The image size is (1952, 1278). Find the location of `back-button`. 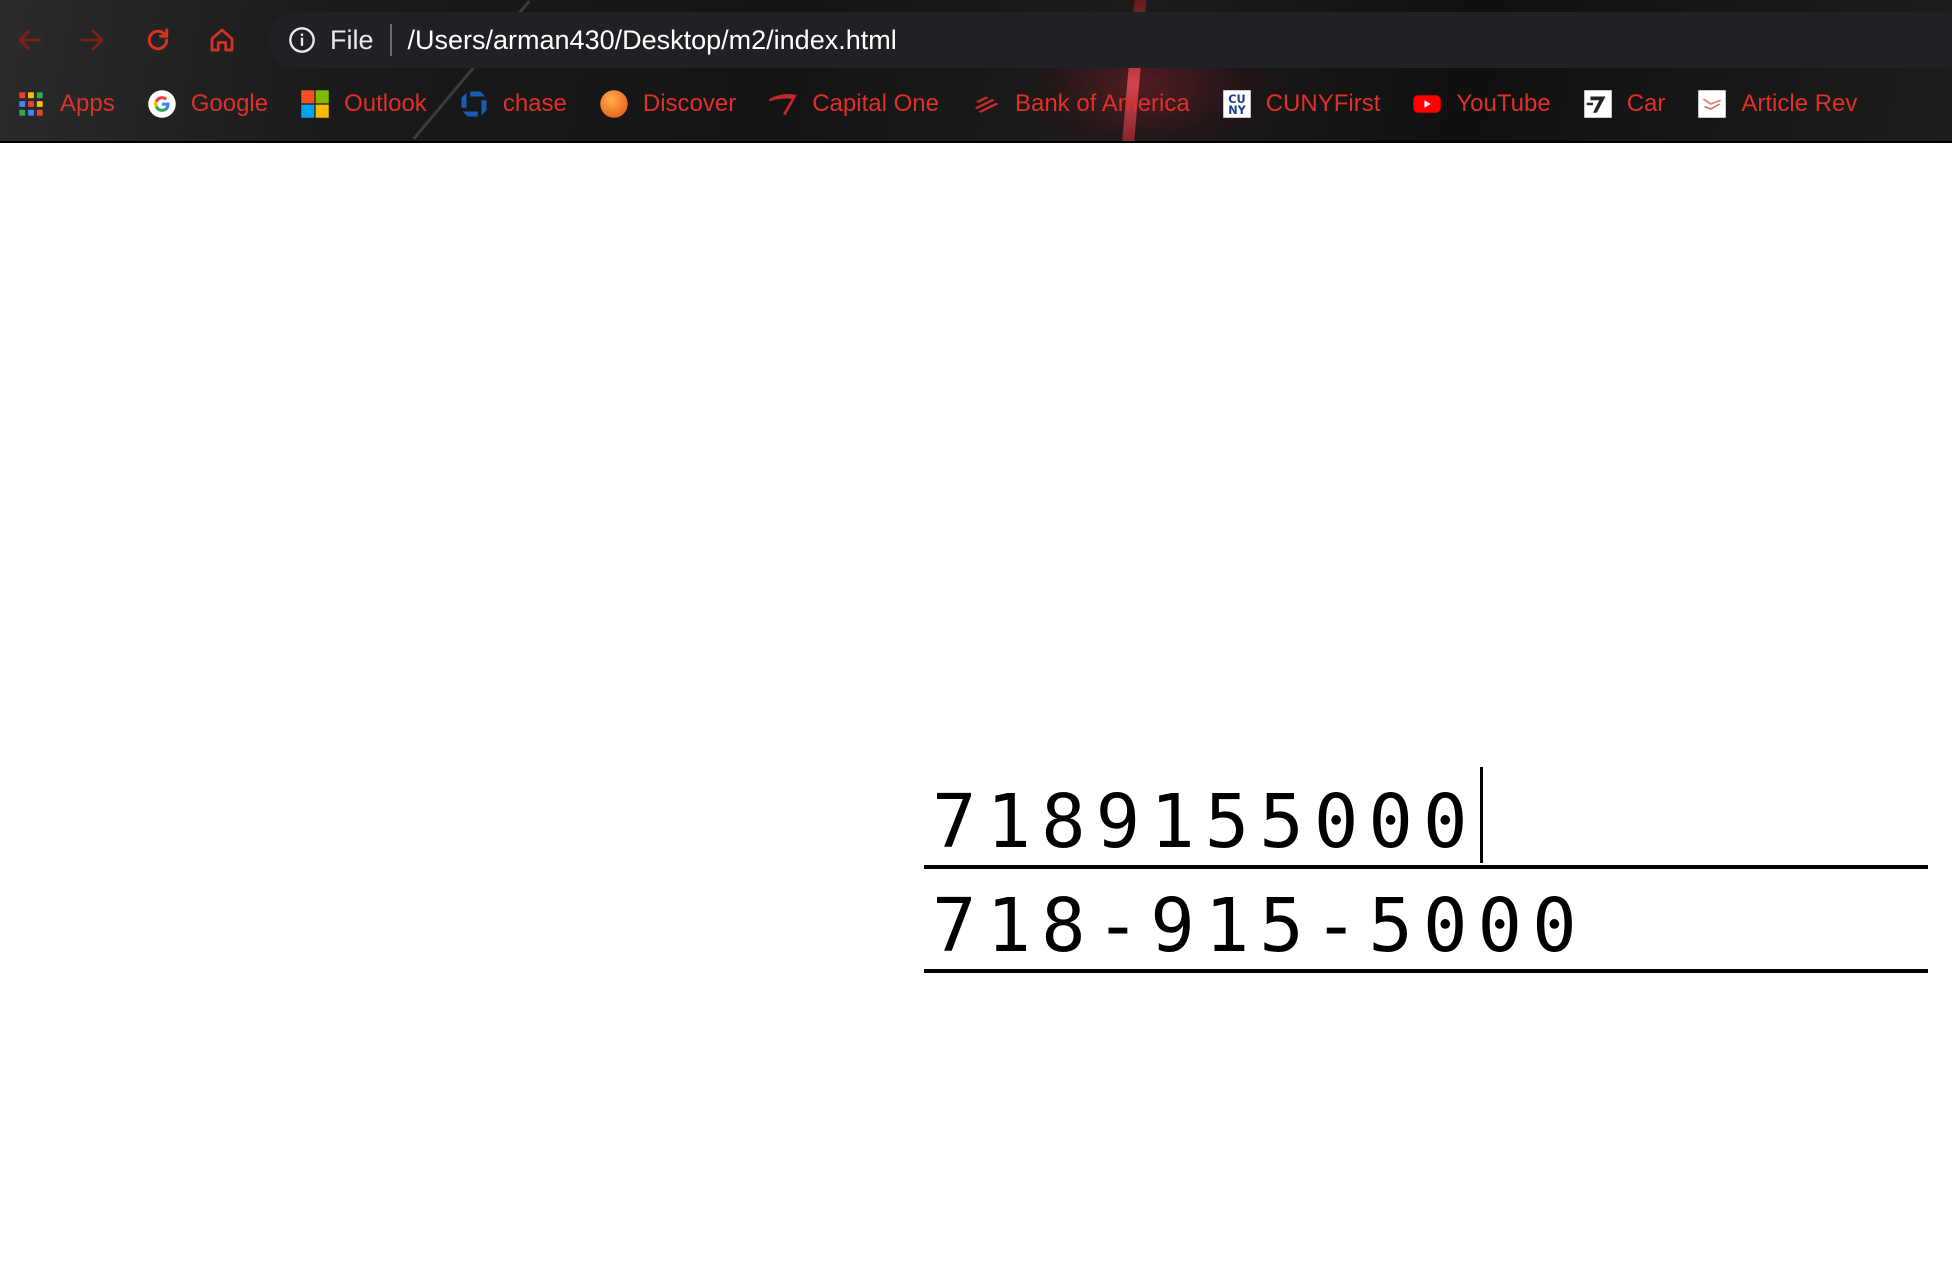

back-button is located at coordinates (30, 40).